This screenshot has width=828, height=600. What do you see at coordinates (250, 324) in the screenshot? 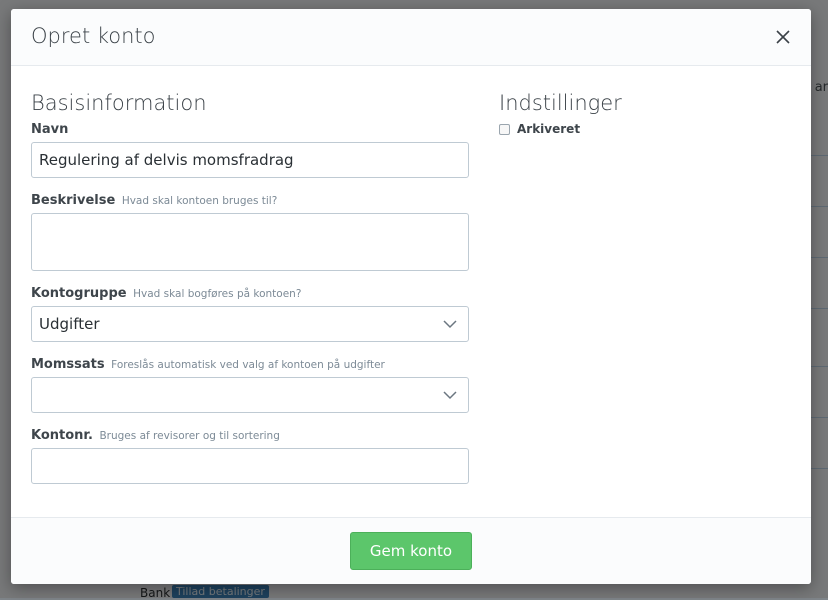
I see `account-group-select: Udgifter` at bounding box center [250, 324].